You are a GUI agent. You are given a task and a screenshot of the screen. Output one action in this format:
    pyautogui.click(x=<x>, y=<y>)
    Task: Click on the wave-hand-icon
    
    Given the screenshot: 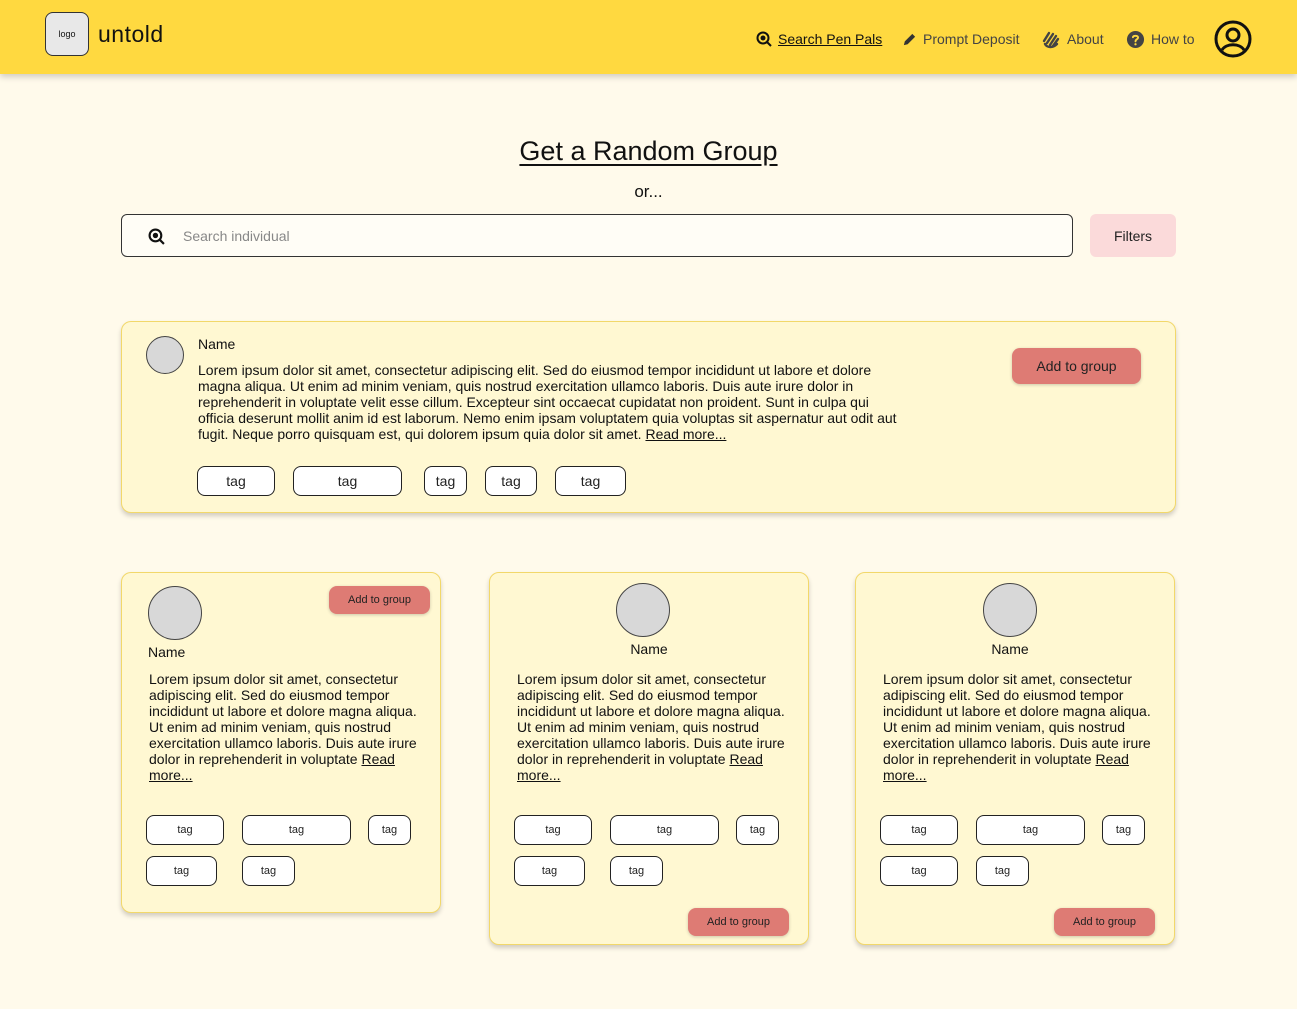 What is the action you would take?
    pyautogui.click(x=1051, y=40)
    